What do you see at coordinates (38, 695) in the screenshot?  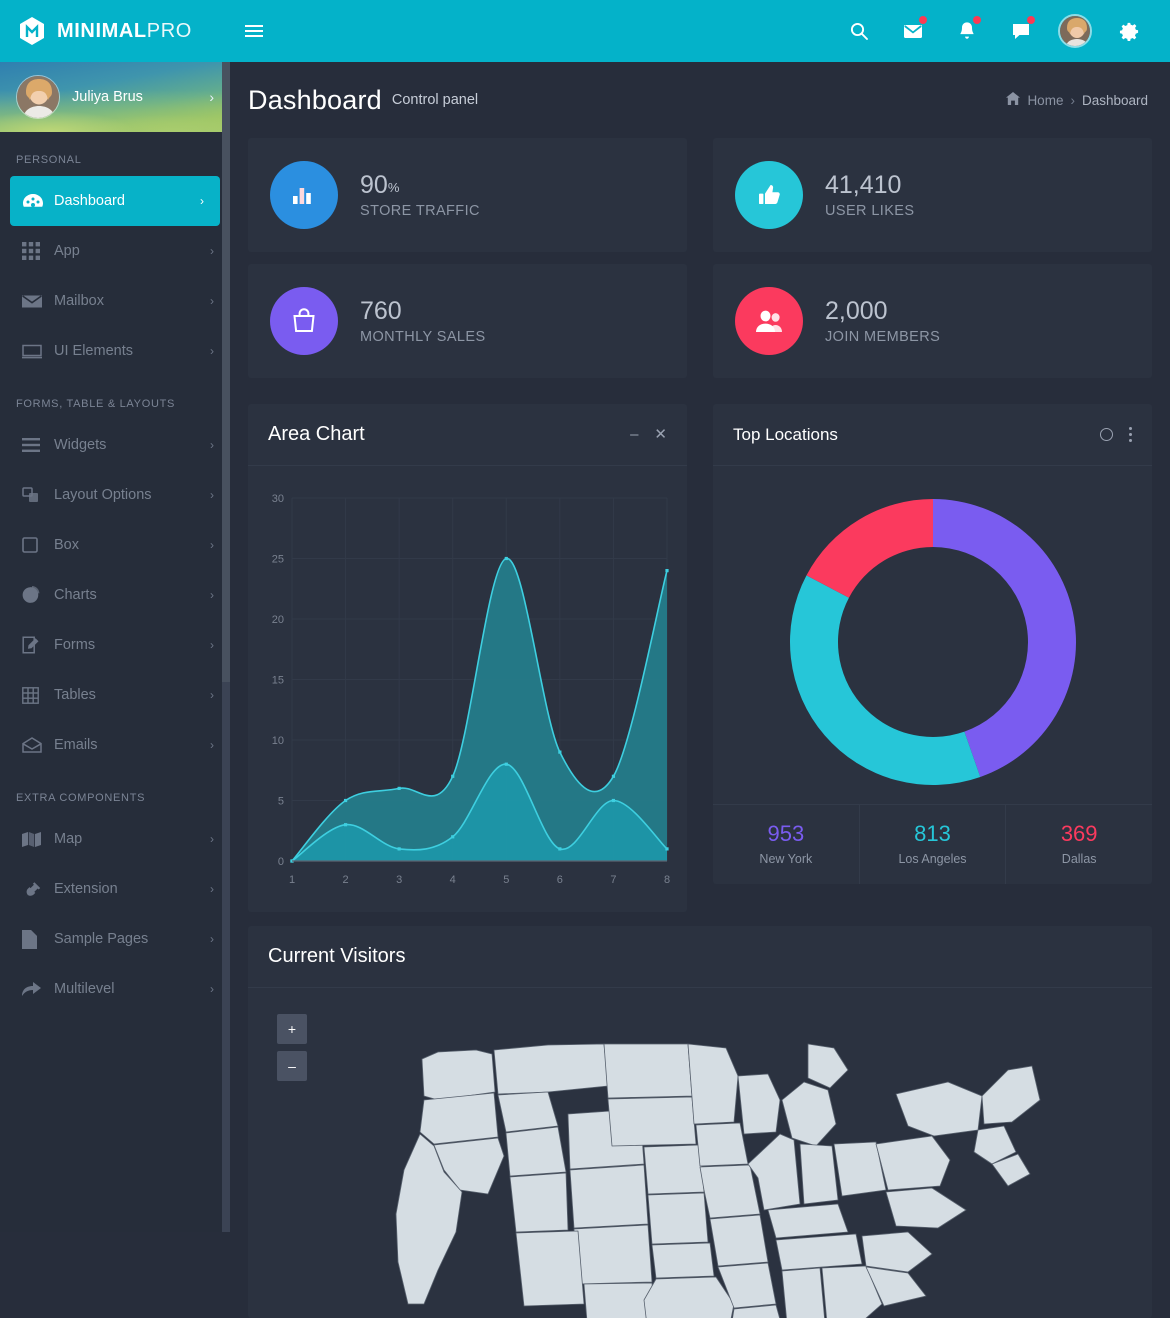 I see `table-icon` at bounding box center [38, 695].